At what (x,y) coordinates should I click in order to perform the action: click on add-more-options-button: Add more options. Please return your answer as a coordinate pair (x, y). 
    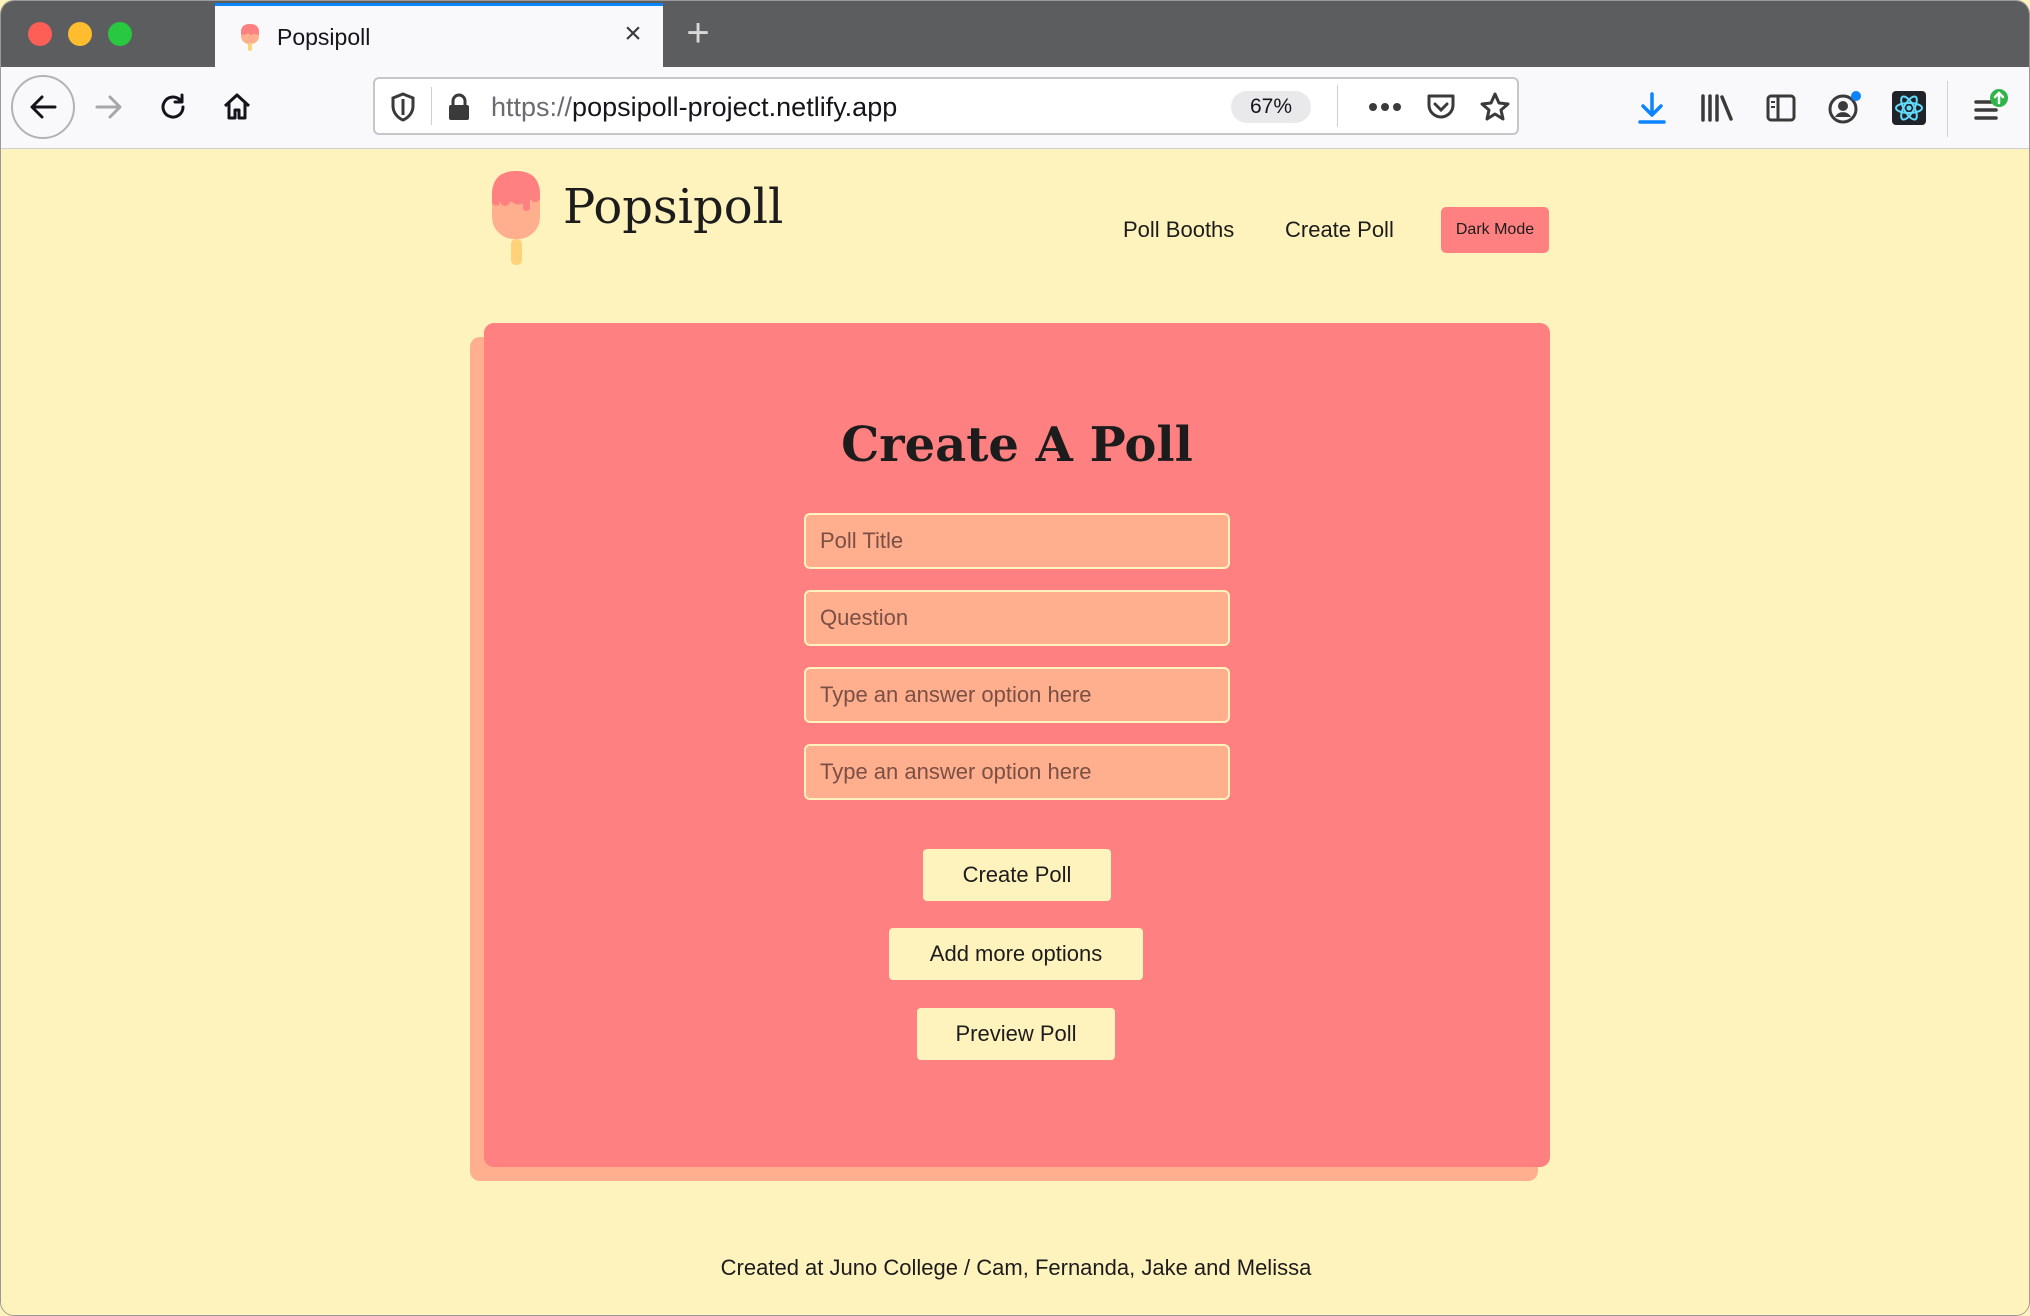
    Looking at the image, I should click on (1016, 954).